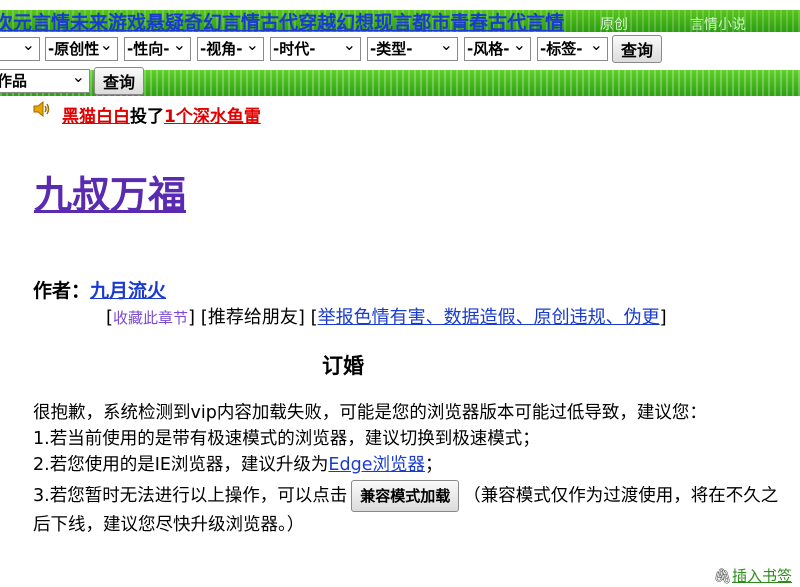  Describe the element at coordinates (45, 81) in the screenshot. I see `search-scope-select: 作品` at that location.